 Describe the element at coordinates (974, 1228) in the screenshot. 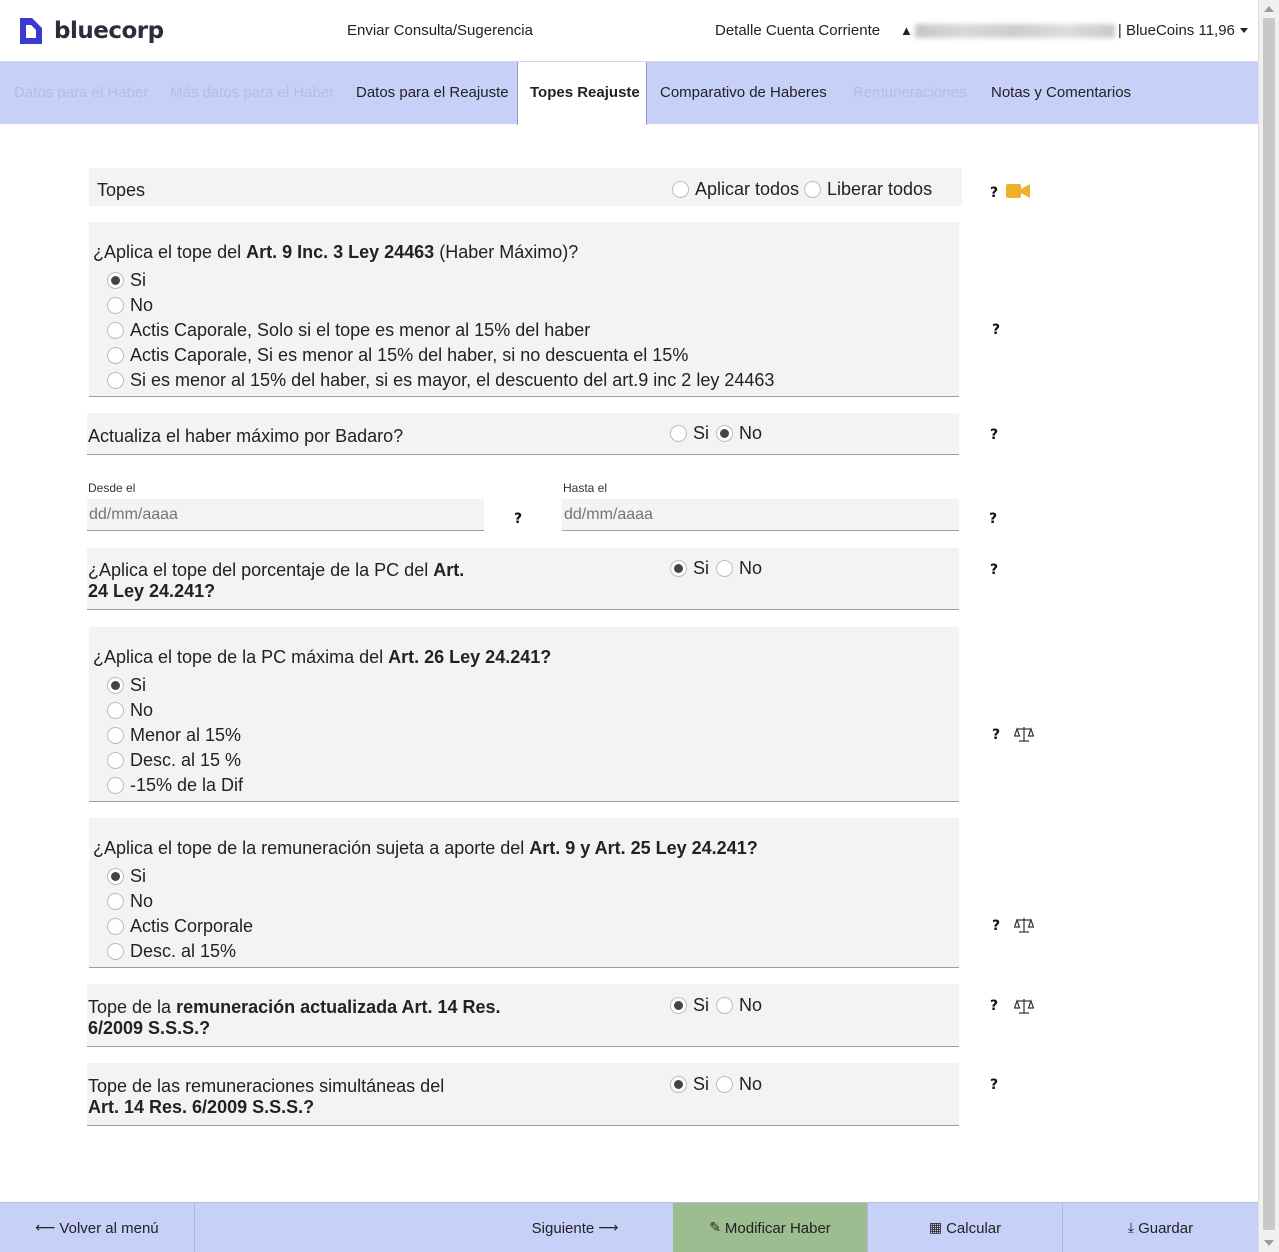

I see `calcular-label: Calcular` at that location.